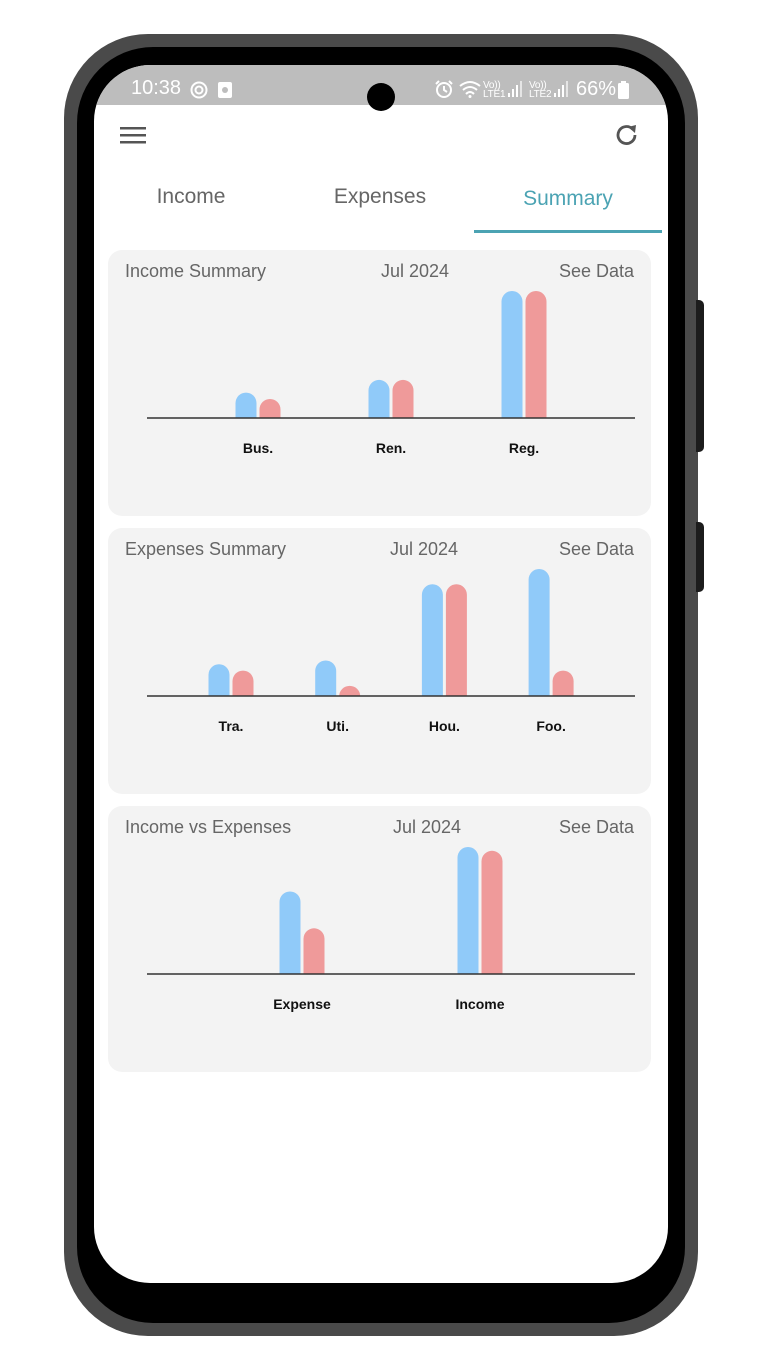 Image resolution: width=768 pixels, height=1365 pixels. I want to click on income-summary-chart: Bus. Ren. Reg., so click(391, 373).